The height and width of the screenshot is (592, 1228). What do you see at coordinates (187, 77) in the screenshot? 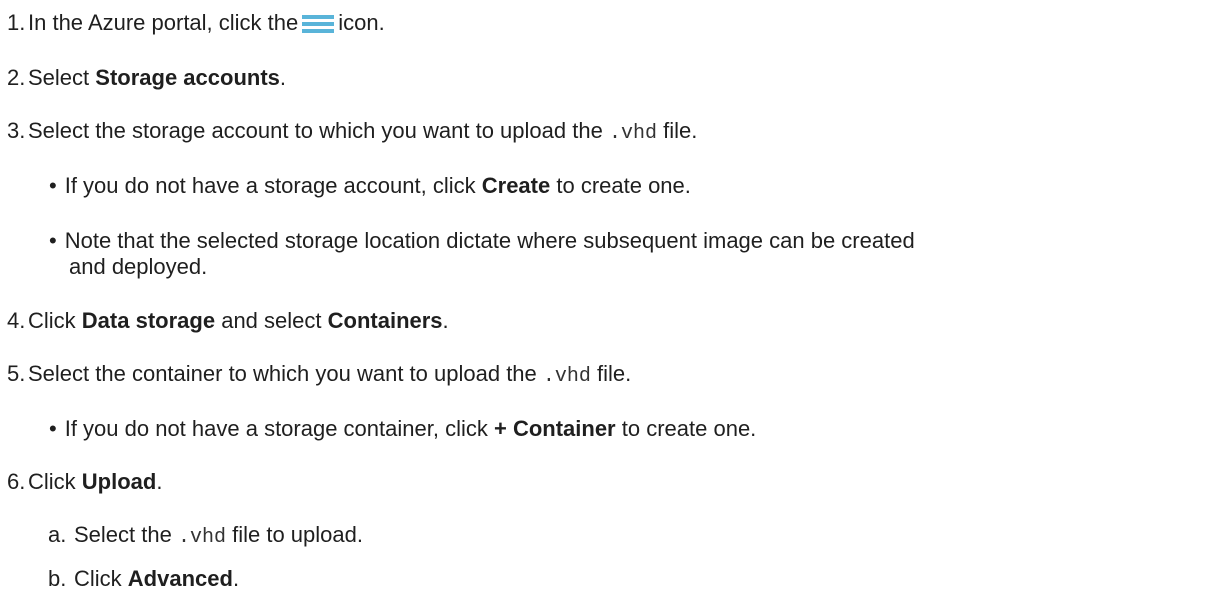
I see `storage-accounts-label: Storage accounts` at bounding box center [187, 77].